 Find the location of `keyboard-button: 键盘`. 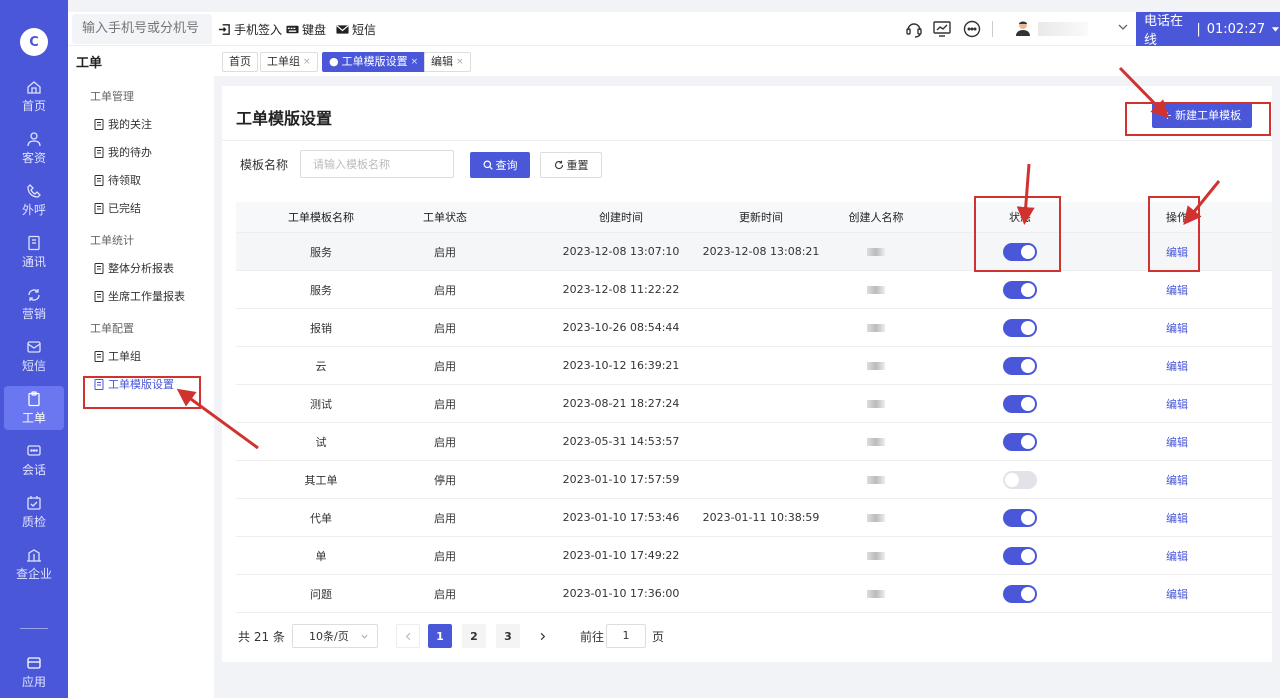

keyboard-button: 键盘 is located at coordinates (306, 29).